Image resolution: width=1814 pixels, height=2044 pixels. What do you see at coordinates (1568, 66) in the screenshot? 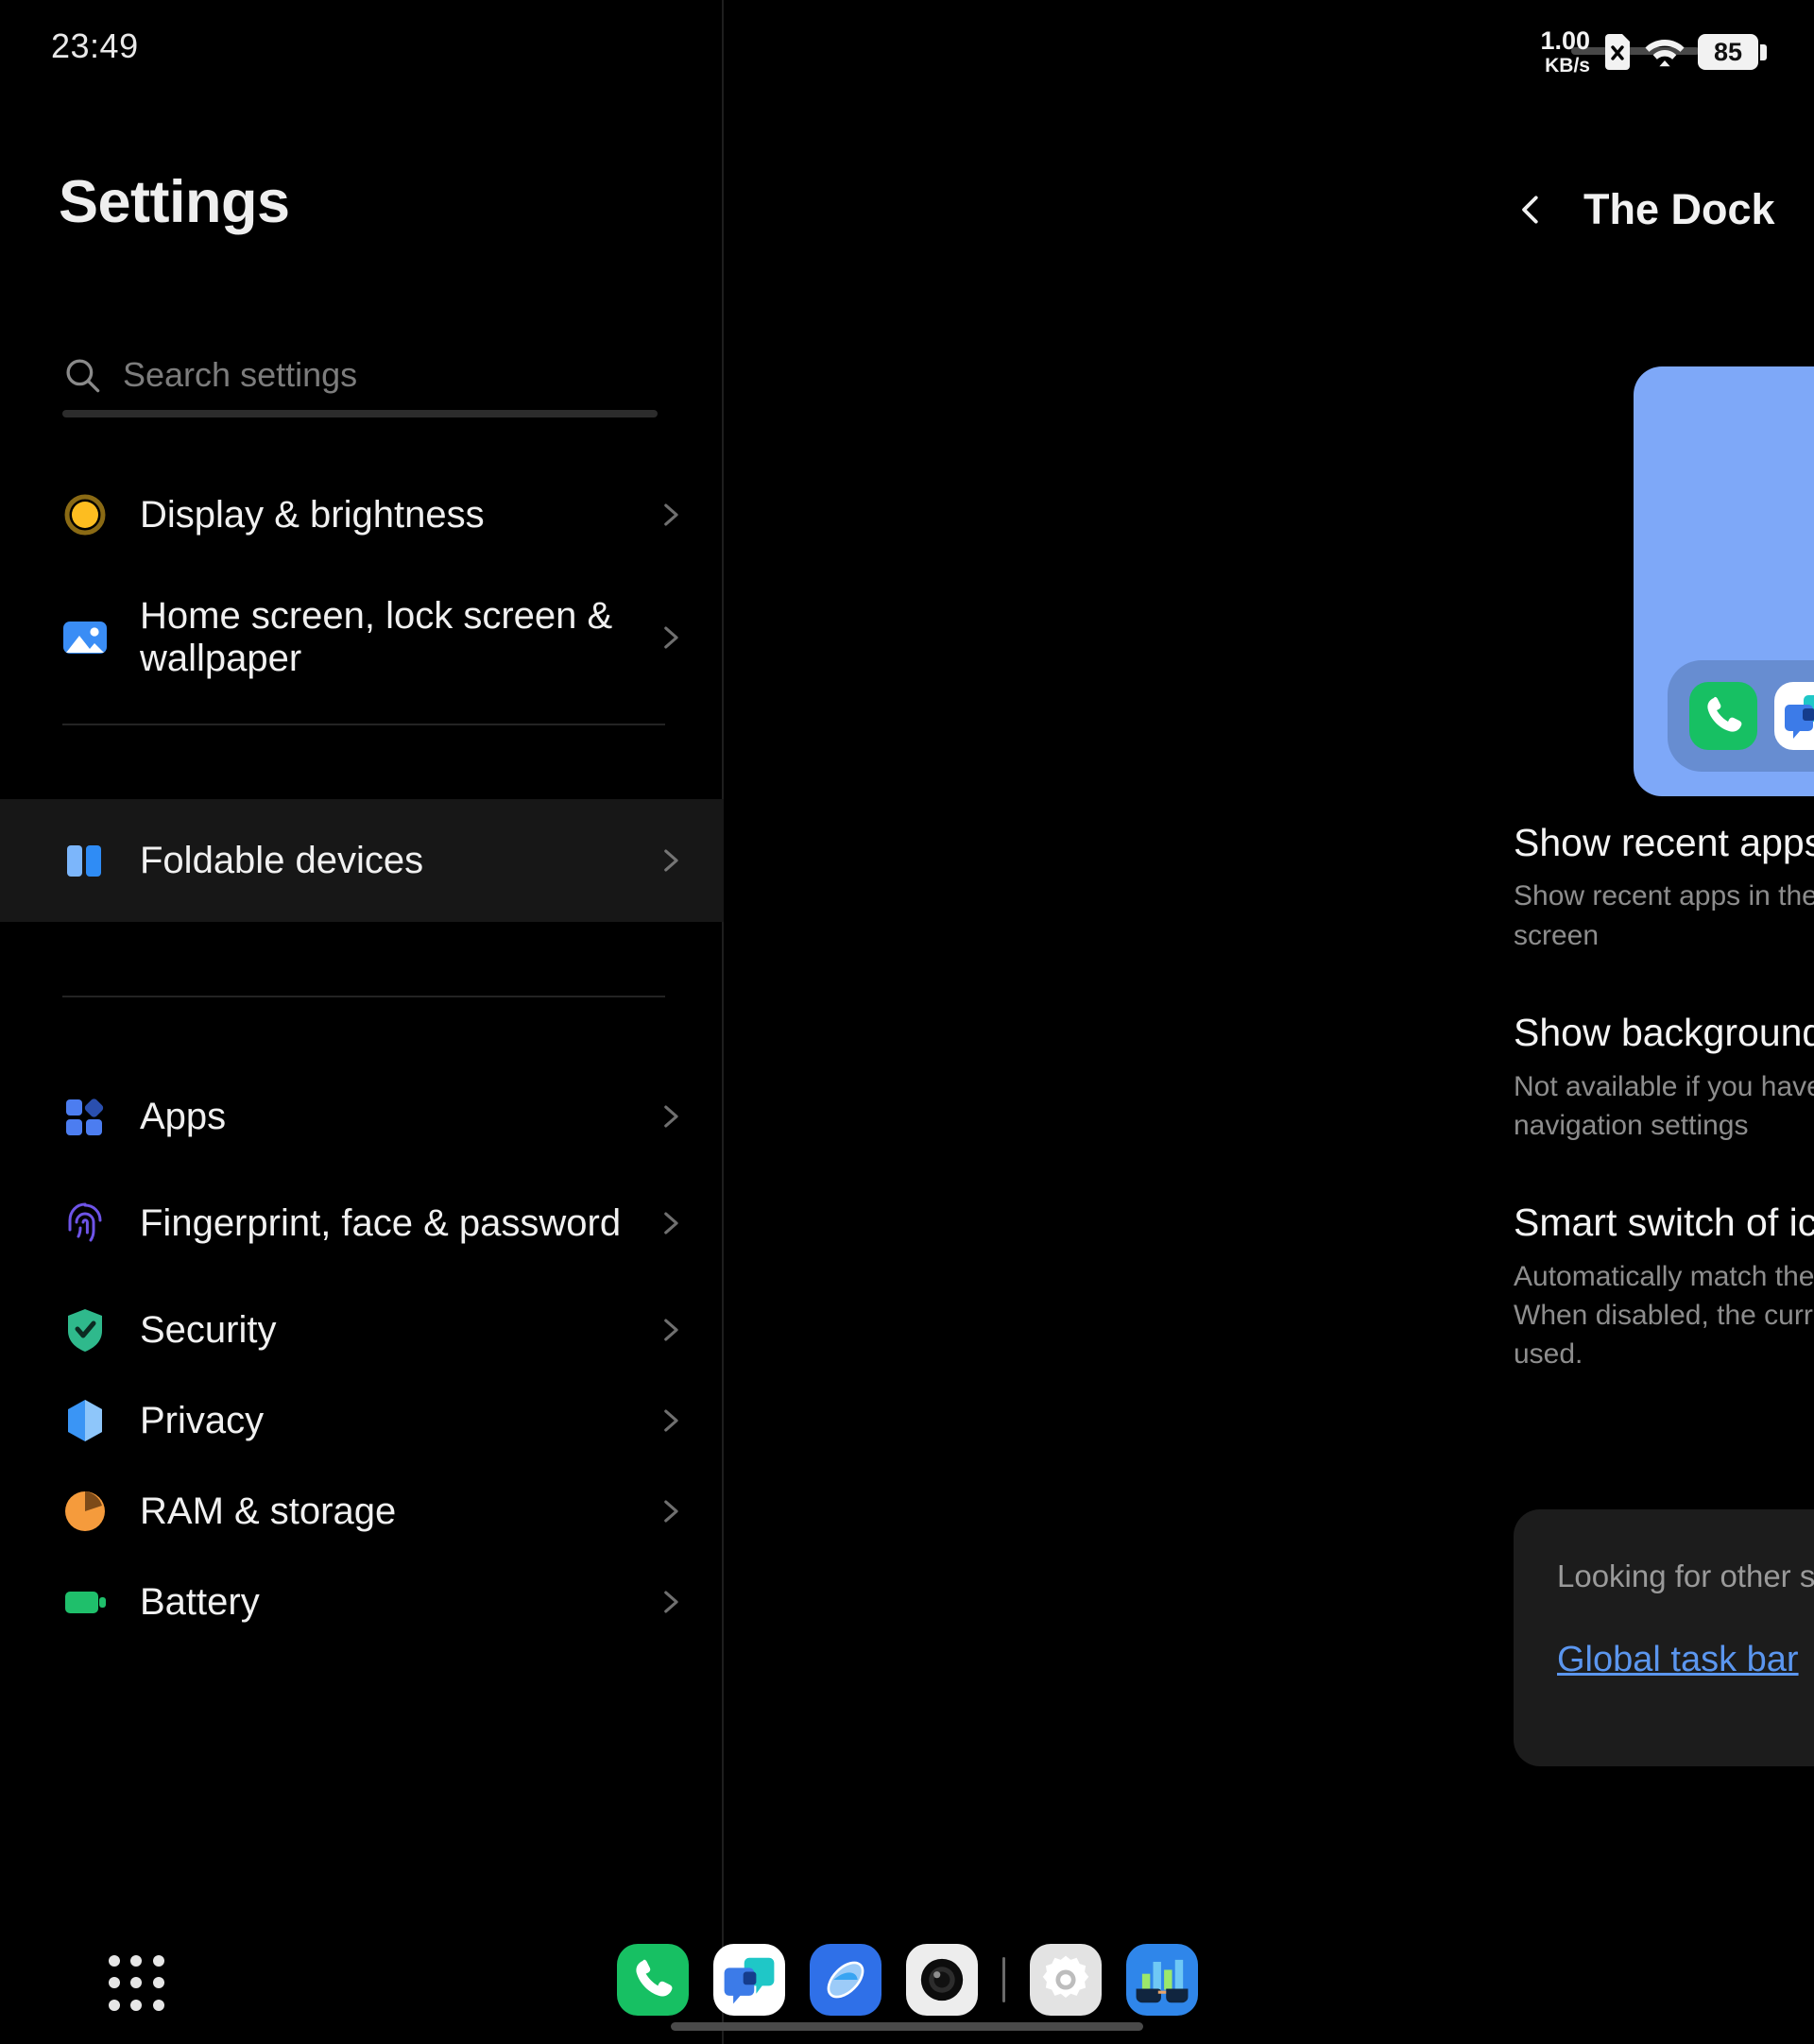
I see `network-speed-unit: KB/s` at bounding box center [1568, 66].